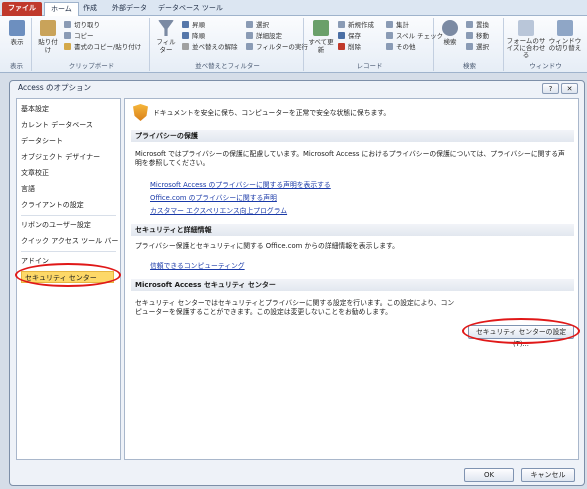  I want to click on scissors-icon, so click(67, 24).